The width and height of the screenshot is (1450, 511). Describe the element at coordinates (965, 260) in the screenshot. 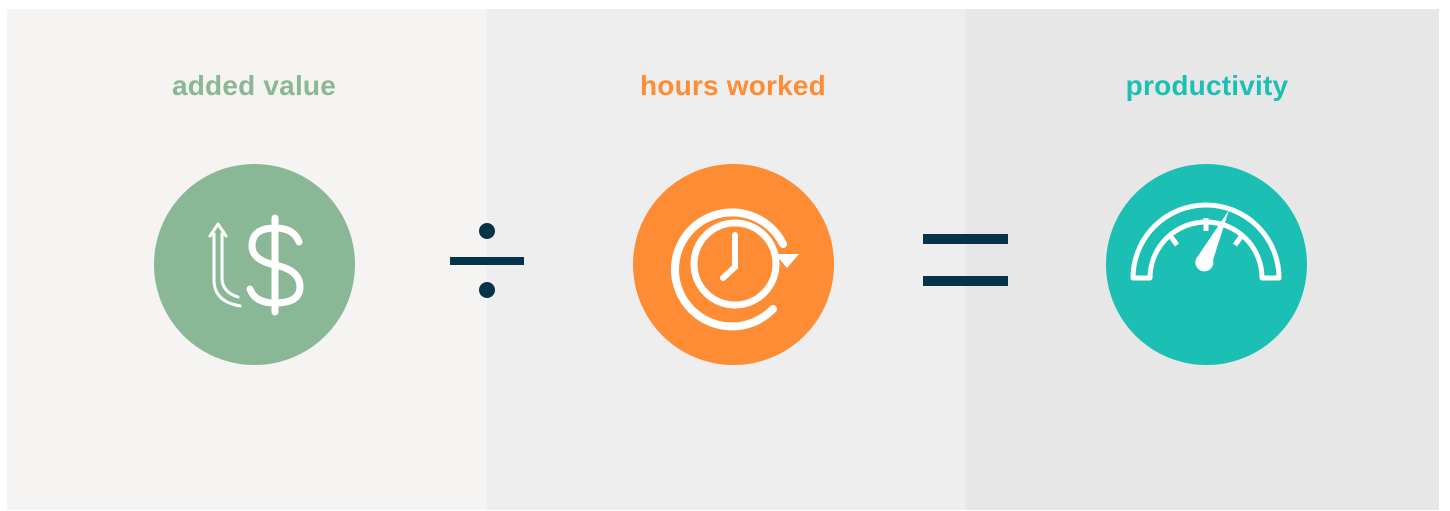

I see `equals-icon` at that location.